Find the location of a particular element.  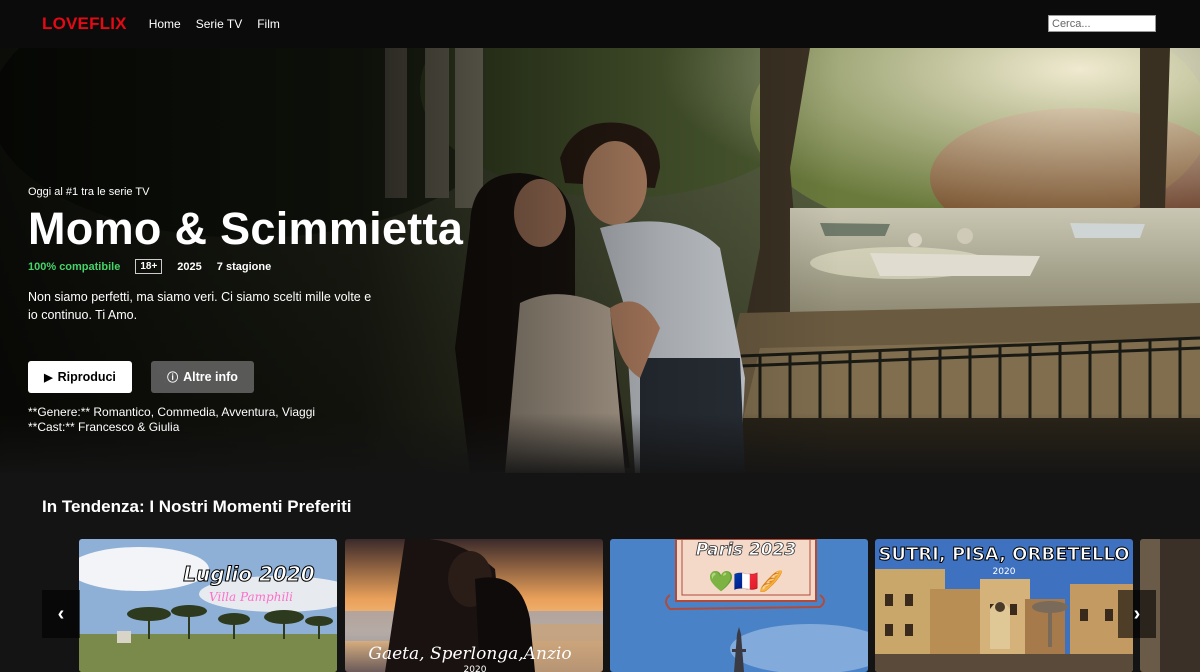

hero-meta: 100% compatibile 18+ 2025 7 stagione is located at coordinates (149, 266).